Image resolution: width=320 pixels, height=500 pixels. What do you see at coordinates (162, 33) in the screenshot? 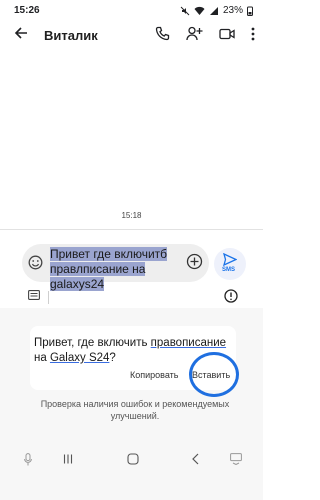
I see `phone-icon` at bounding box center [162, 33].